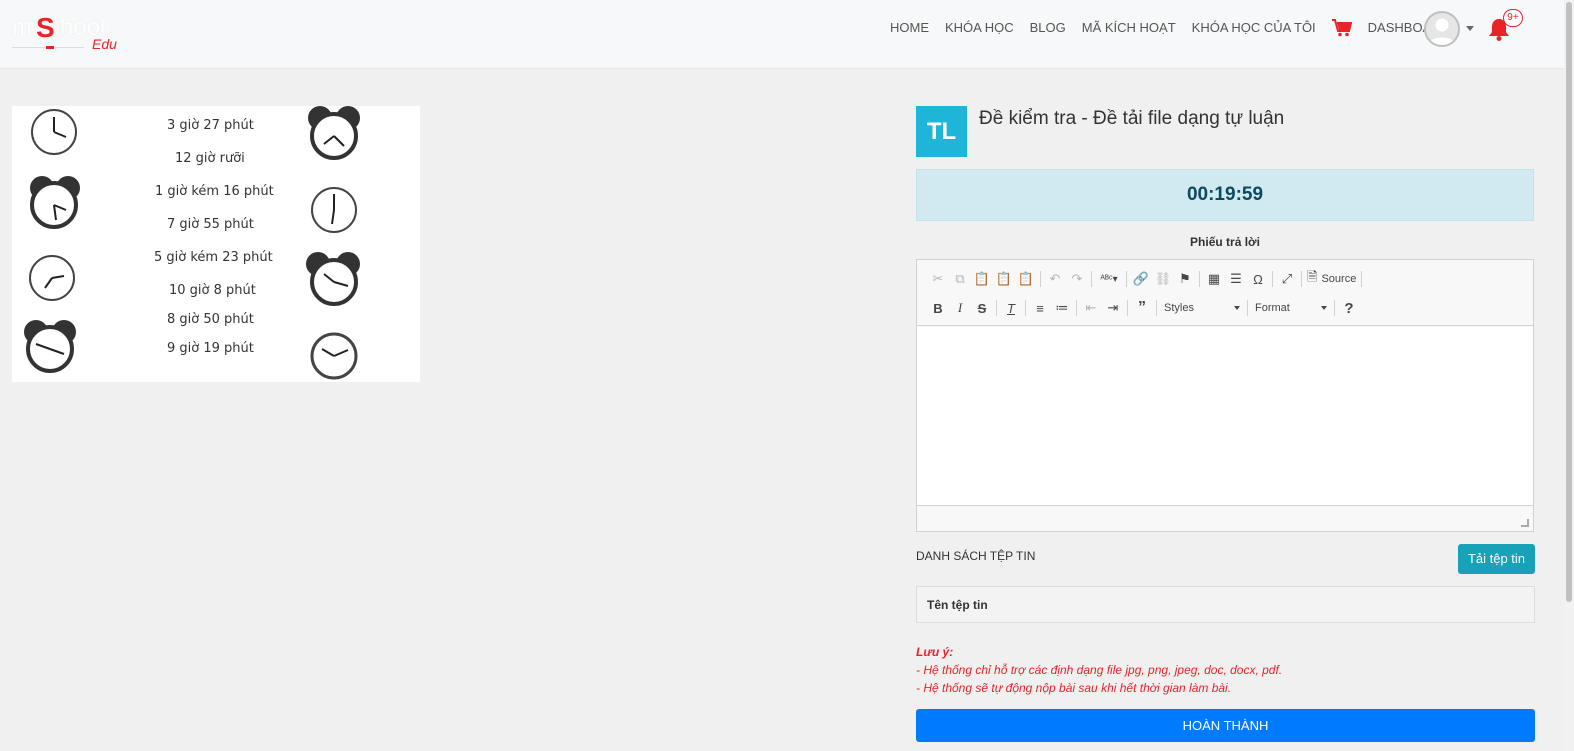  I want to click on nav-courses: KHÓA HỌC, so click(979, 28).